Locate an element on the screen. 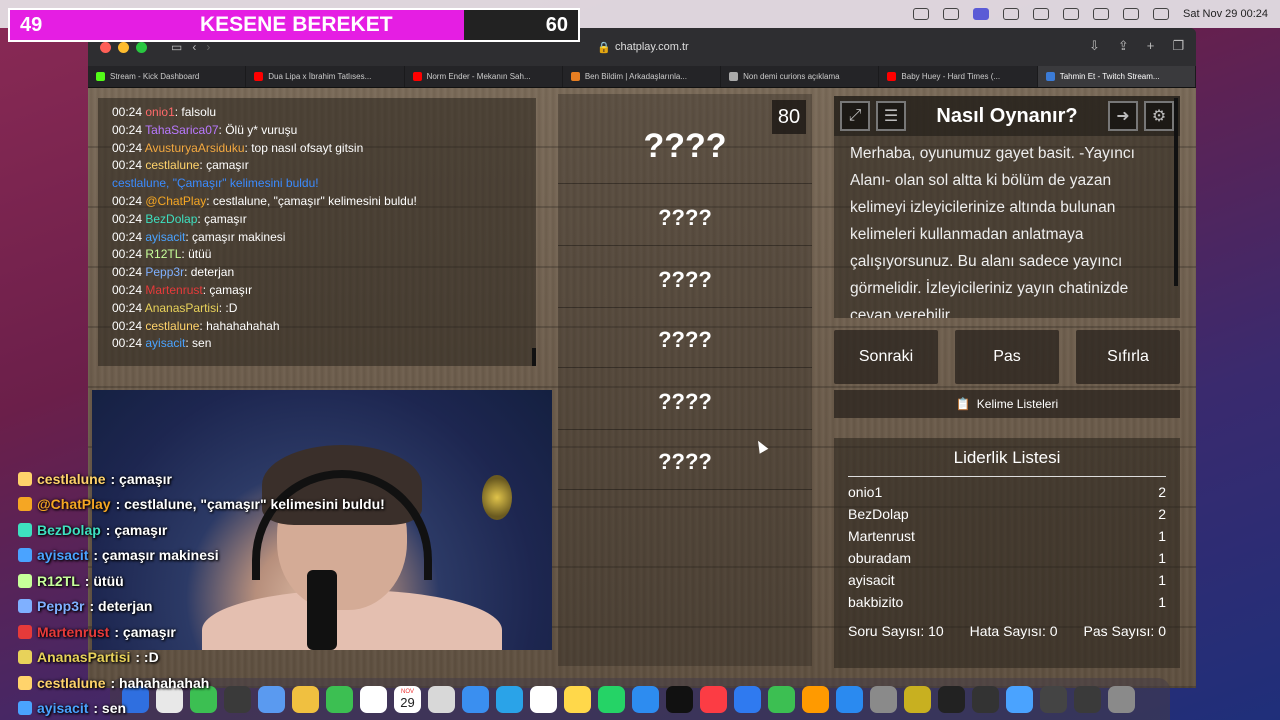 Image resolution: width=1280 pixels, height=720 pixels. chat-message: 00:24 ayisacit: sen is located at coordinates (317, 344).